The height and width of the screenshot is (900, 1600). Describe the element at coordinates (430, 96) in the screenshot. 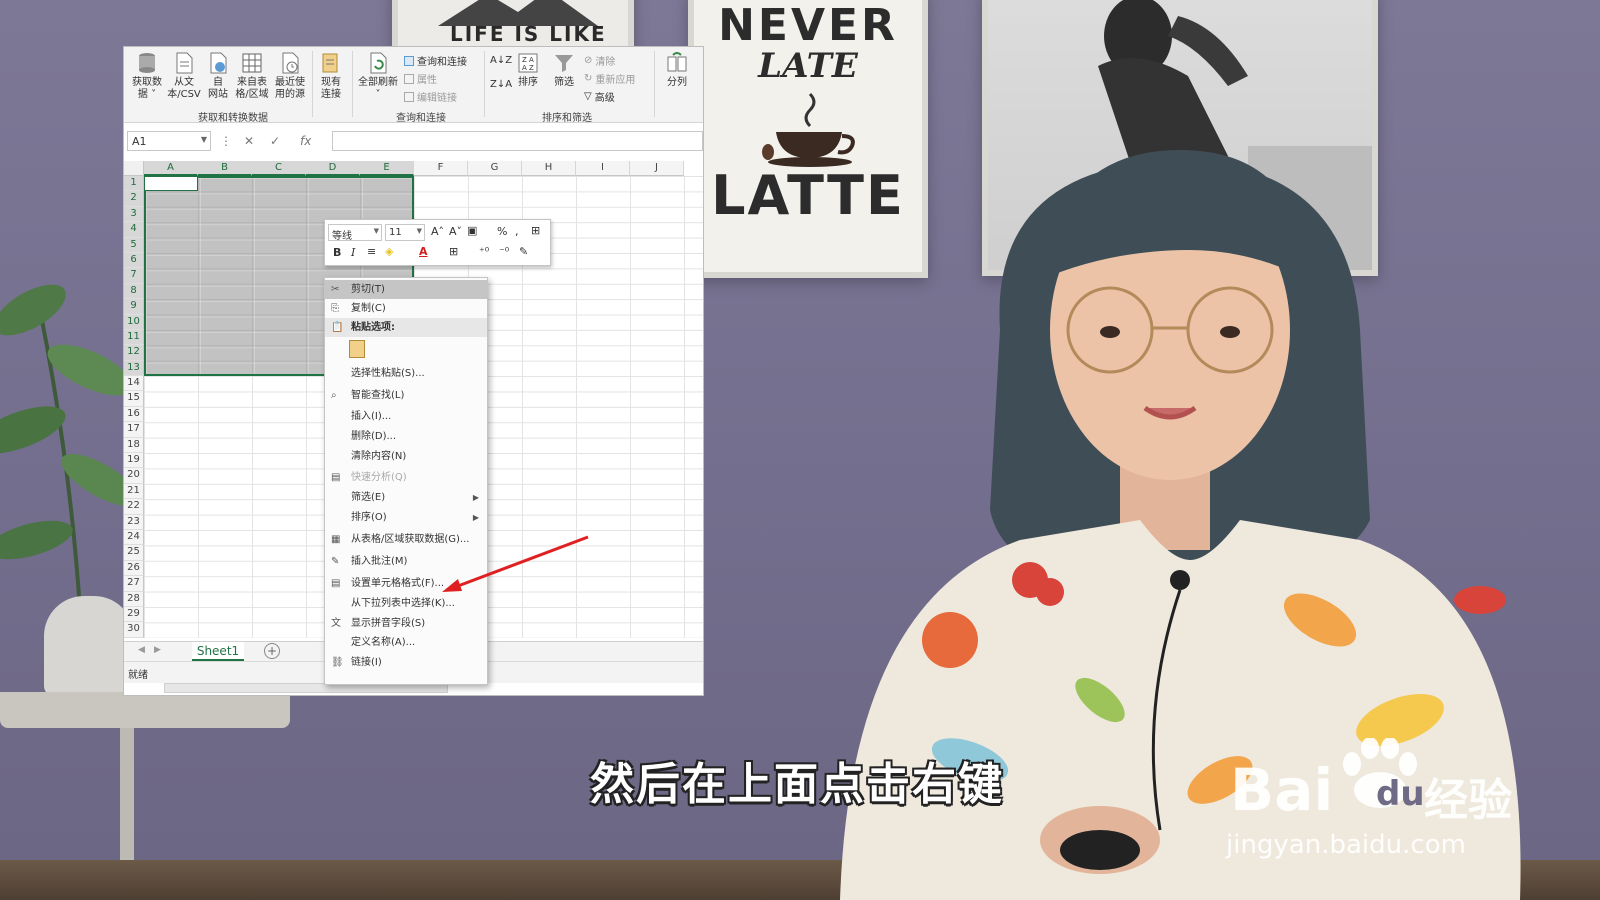

I see `edit-links-button: 编辑链接` at that location.